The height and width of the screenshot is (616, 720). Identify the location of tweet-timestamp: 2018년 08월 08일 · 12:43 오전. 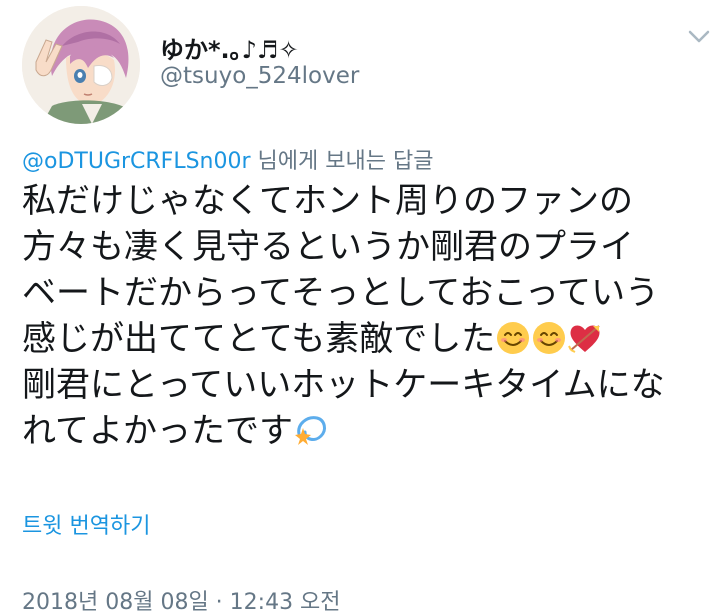
(181, 600).